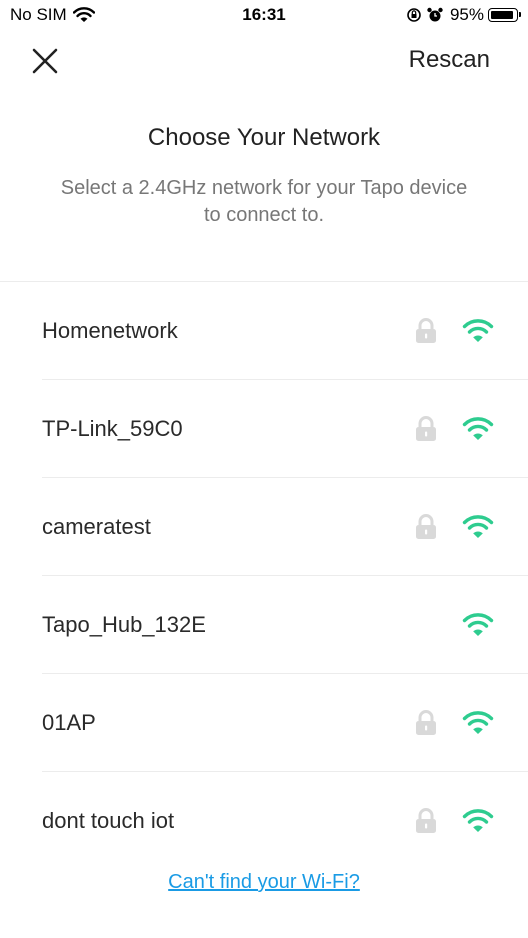  I want to click on battery-icon, so click(504, 15).